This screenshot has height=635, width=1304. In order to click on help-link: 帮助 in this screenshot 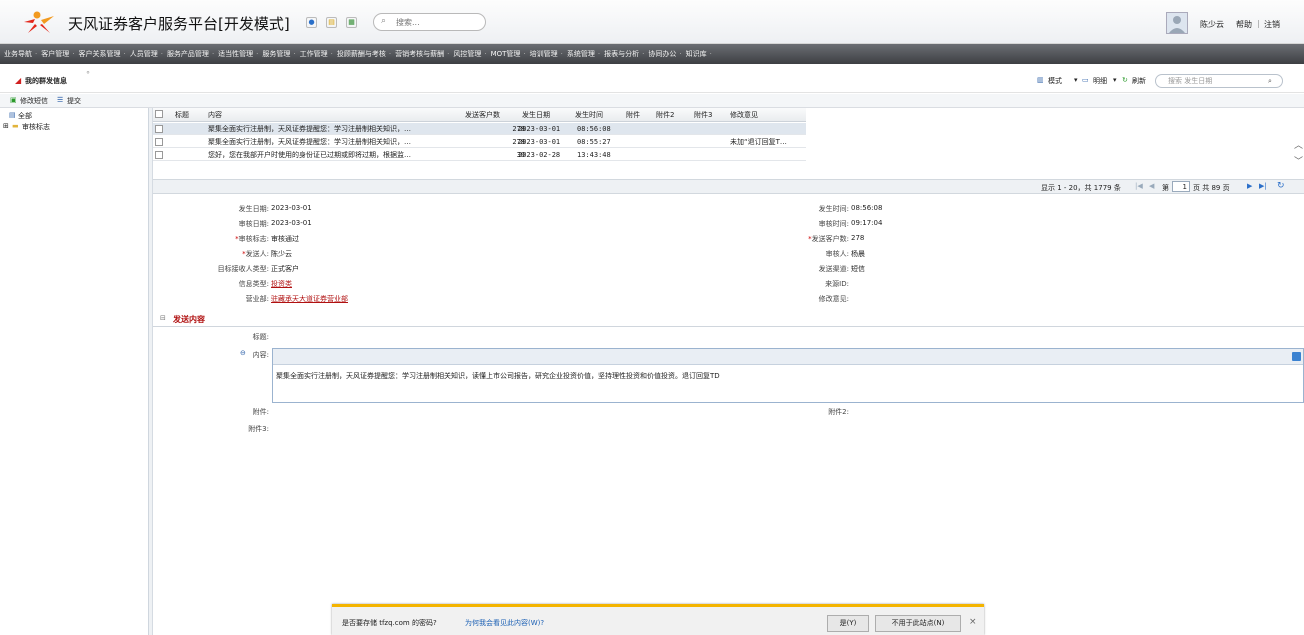, I will do `click(1244, 24)`.